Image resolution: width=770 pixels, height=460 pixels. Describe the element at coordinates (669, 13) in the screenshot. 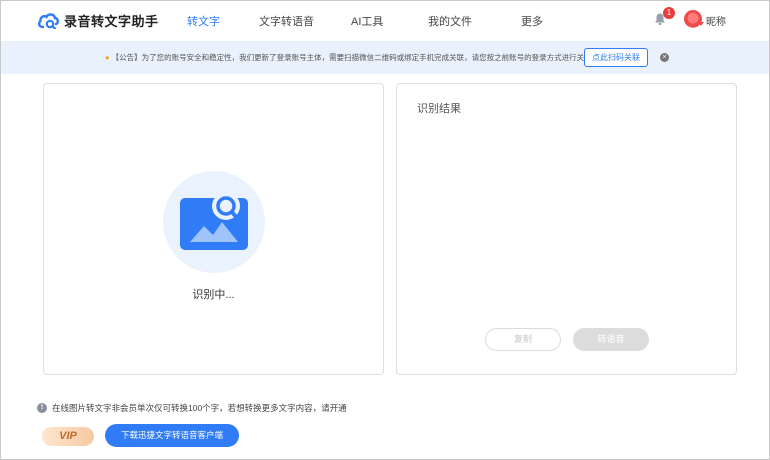

I see `notification-badge: 1` at that location.